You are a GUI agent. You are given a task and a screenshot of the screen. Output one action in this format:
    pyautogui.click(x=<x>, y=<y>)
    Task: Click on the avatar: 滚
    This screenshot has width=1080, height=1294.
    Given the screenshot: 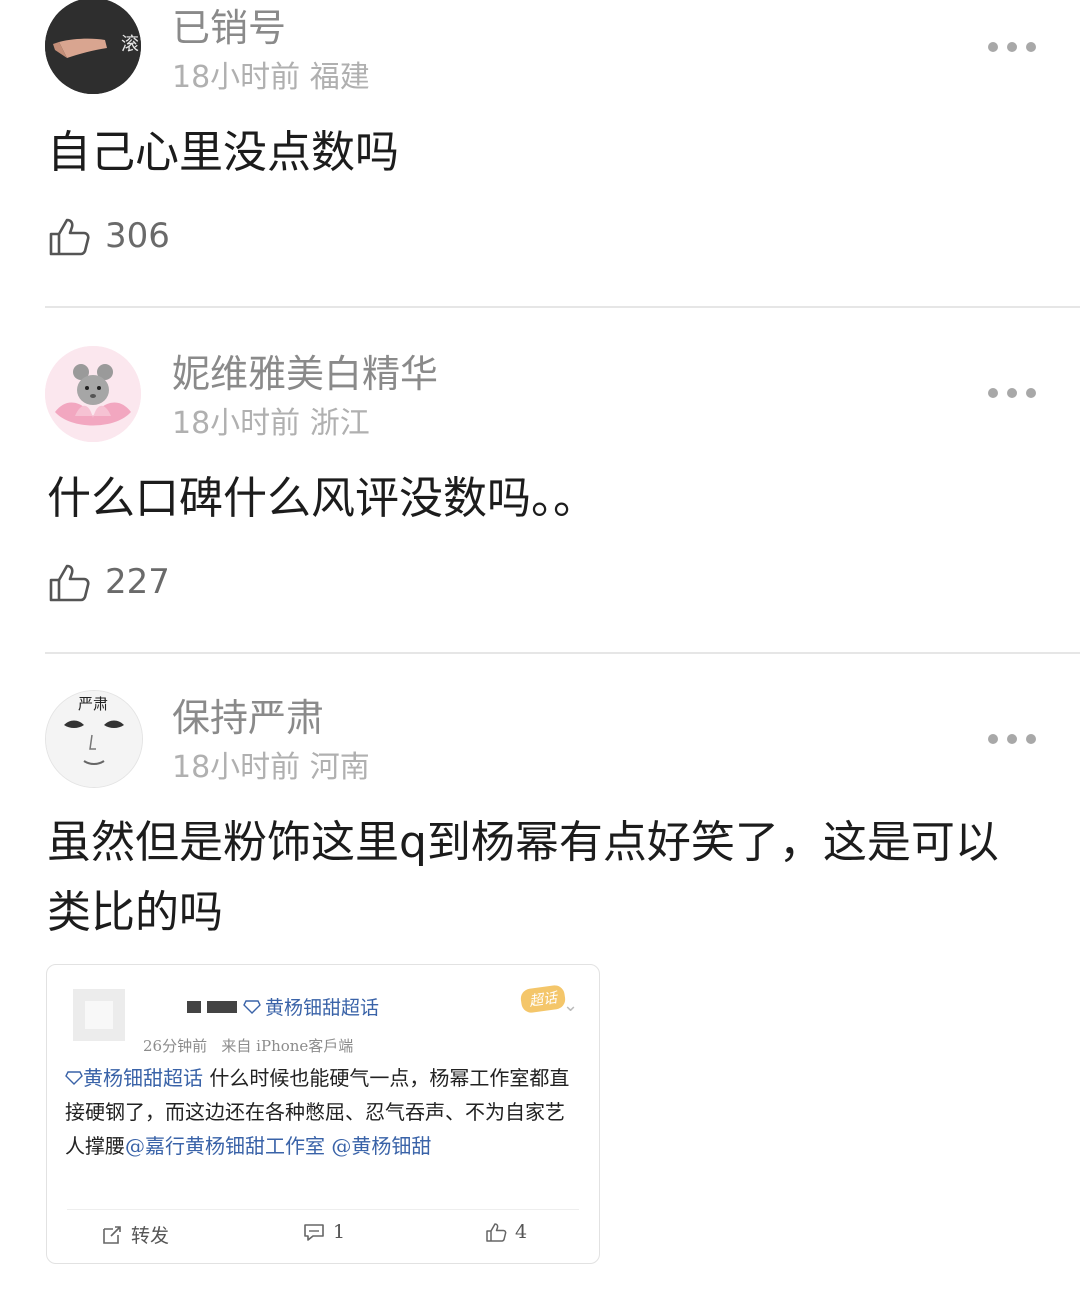 What is the action you would take?
    pyautogui.click(x=93, y=47)
    